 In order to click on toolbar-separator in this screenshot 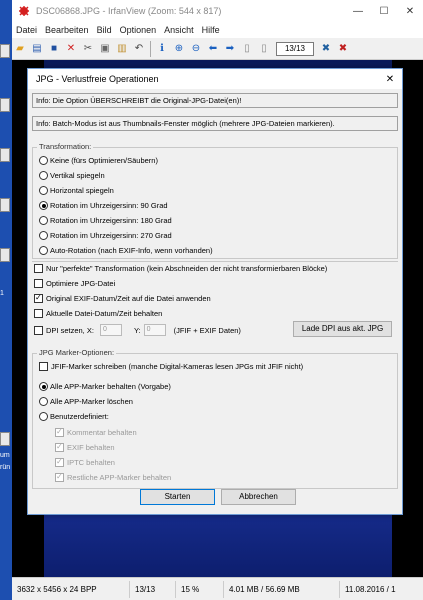, I will do `click(150, 48)`.